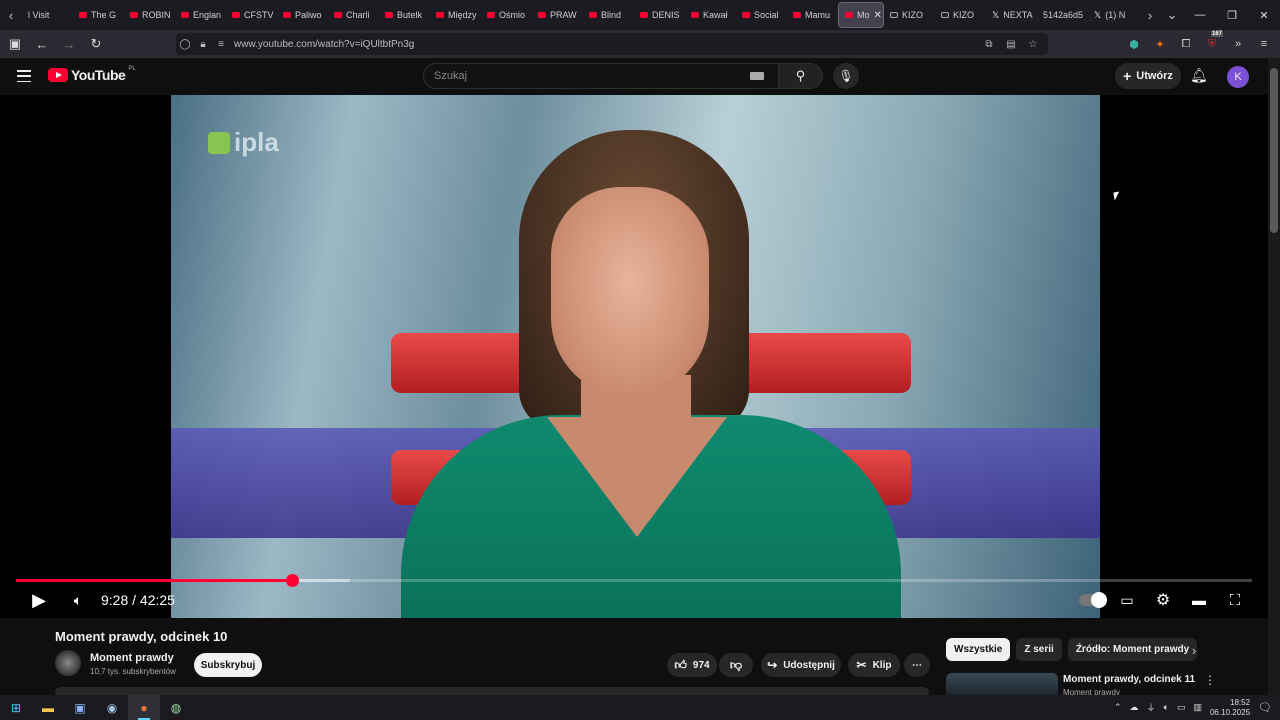  I want to click on sidebar-toggle-icon: ▣, so click(15, 44).